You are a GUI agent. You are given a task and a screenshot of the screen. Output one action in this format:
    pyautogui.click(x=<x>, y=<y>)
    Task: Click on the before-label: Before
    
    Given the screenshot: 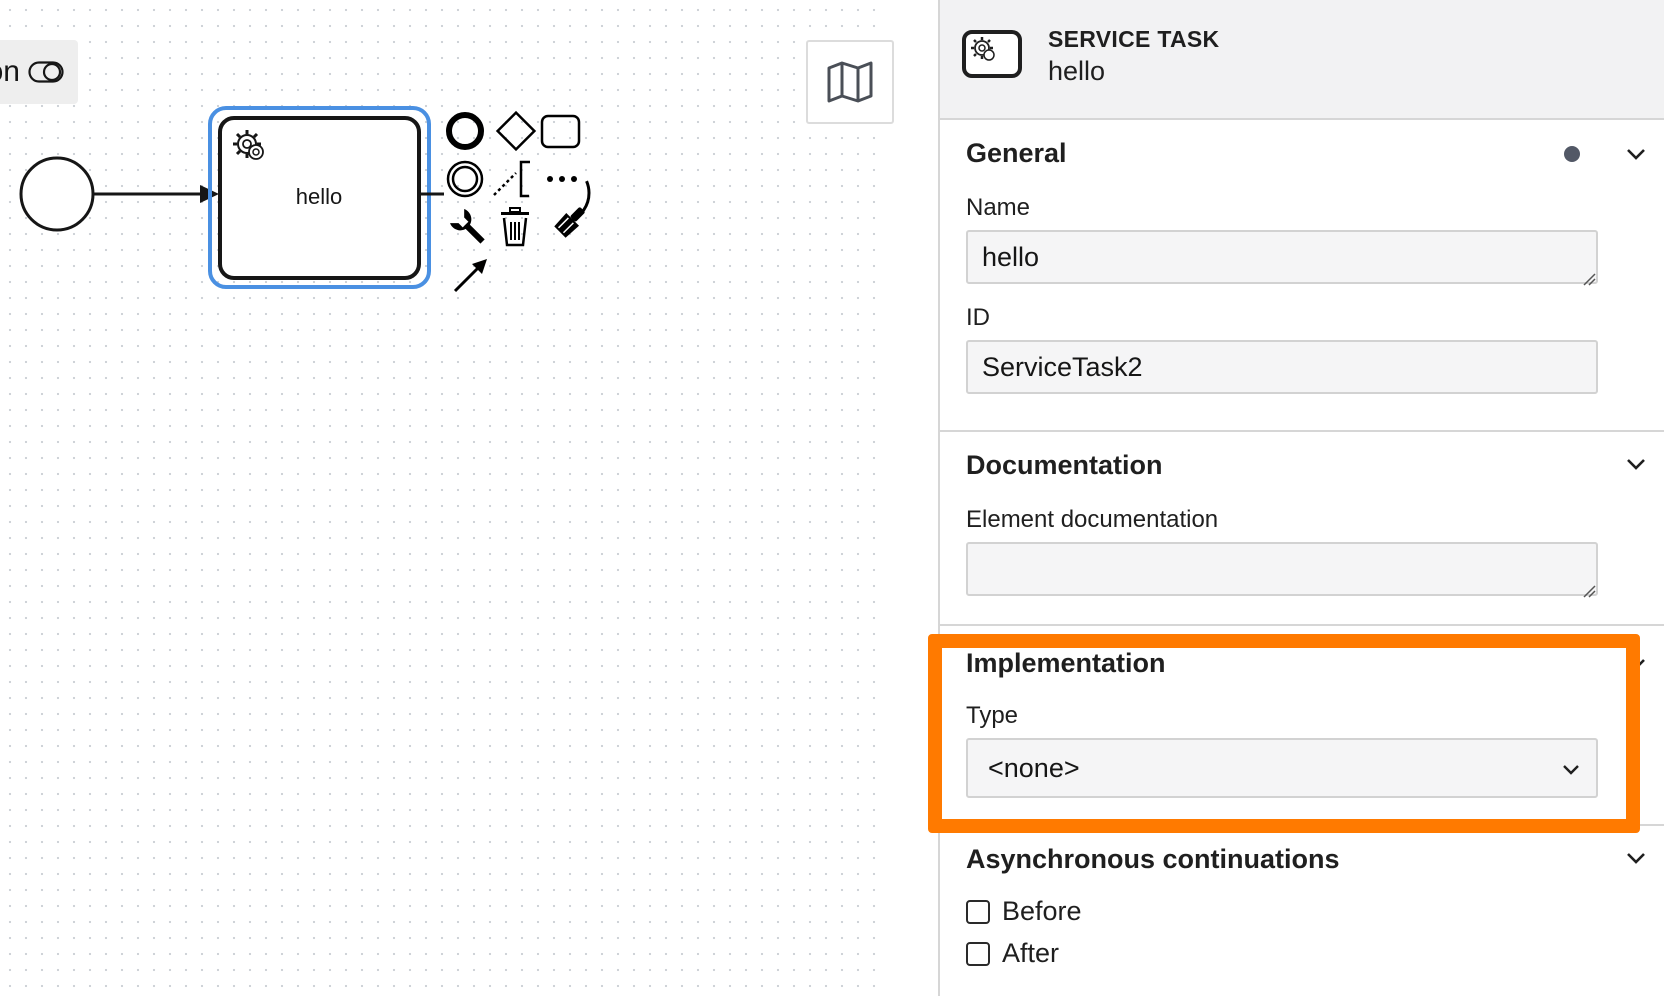 What is the action you would take?
    pyautogui.click(x=1042, y=911)
    